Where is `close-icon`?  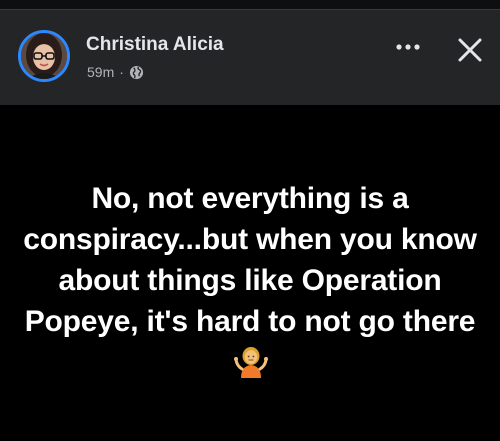 close-icon is located at coordinates (470, 50).